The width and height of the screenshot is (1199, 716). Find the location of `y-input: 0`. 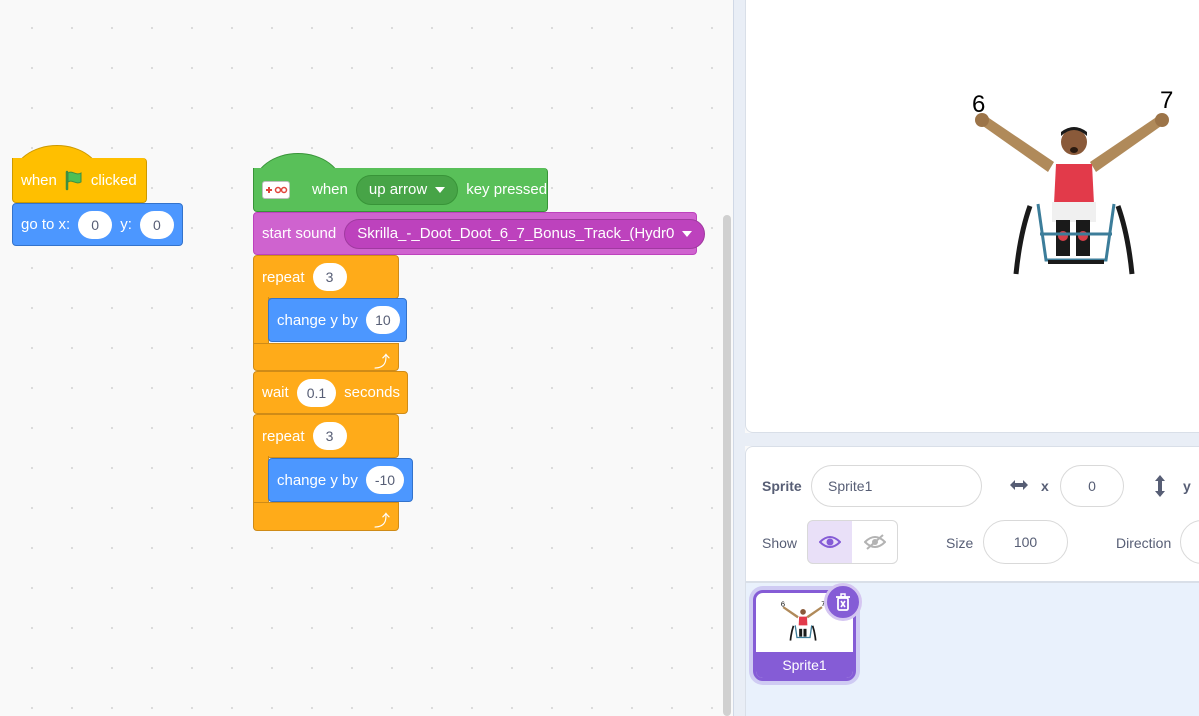

y-input: 0 is located at coordinates (156, 224).